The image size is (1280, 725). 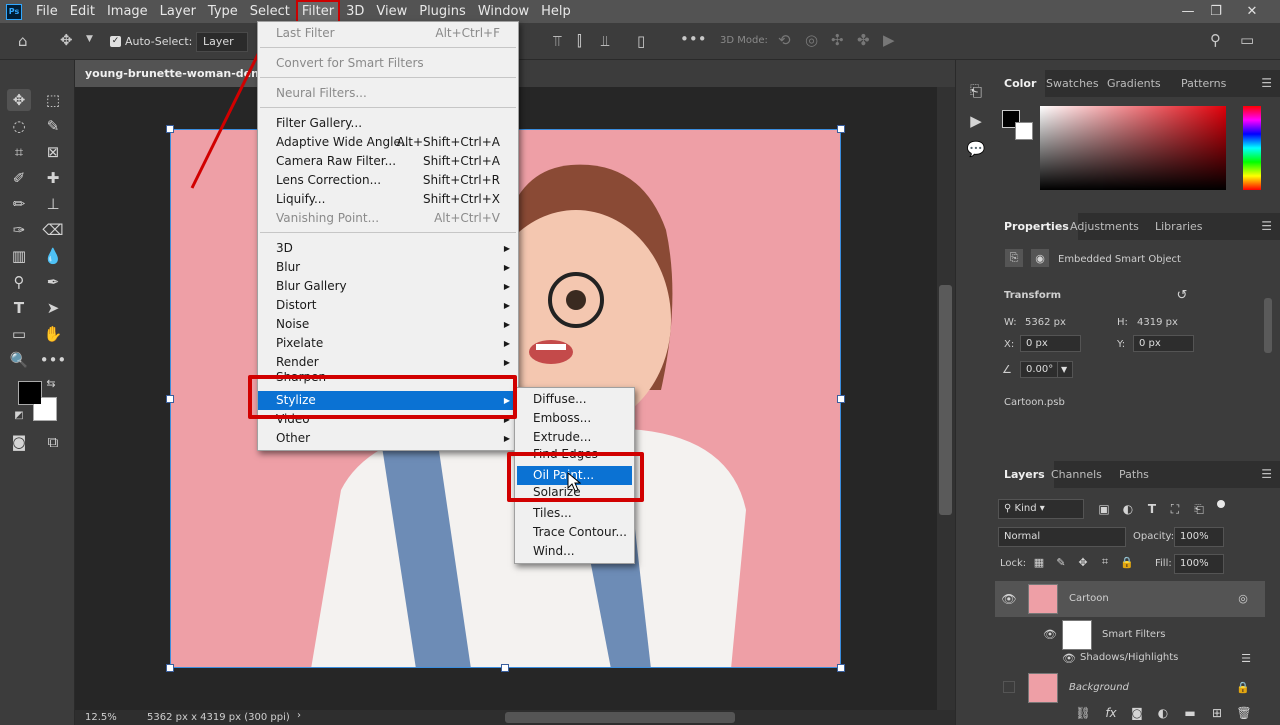 What do you see at coordinates (19, 152) in the screenshot?
I see `crop-tool-icon: ⌗` at bounding box center [19, 152].